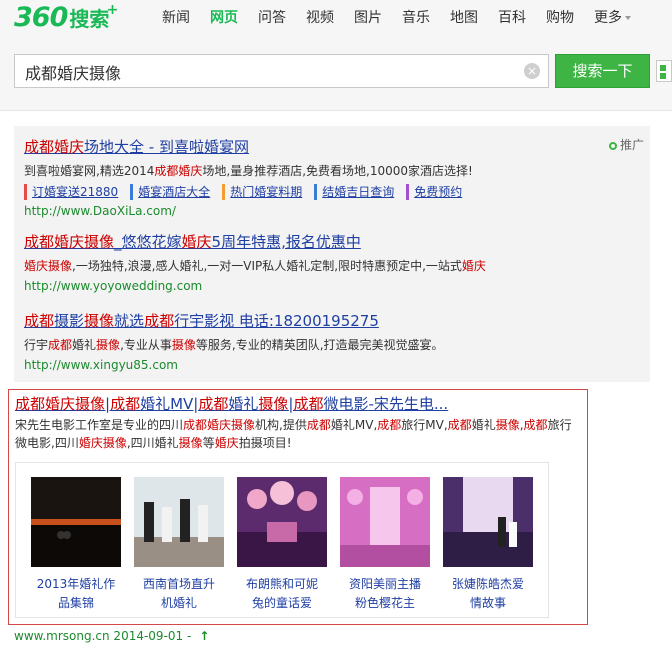 This screenshot has width=672, height=655. I want to click on nav-shopping: 购物, so click(560, 17).